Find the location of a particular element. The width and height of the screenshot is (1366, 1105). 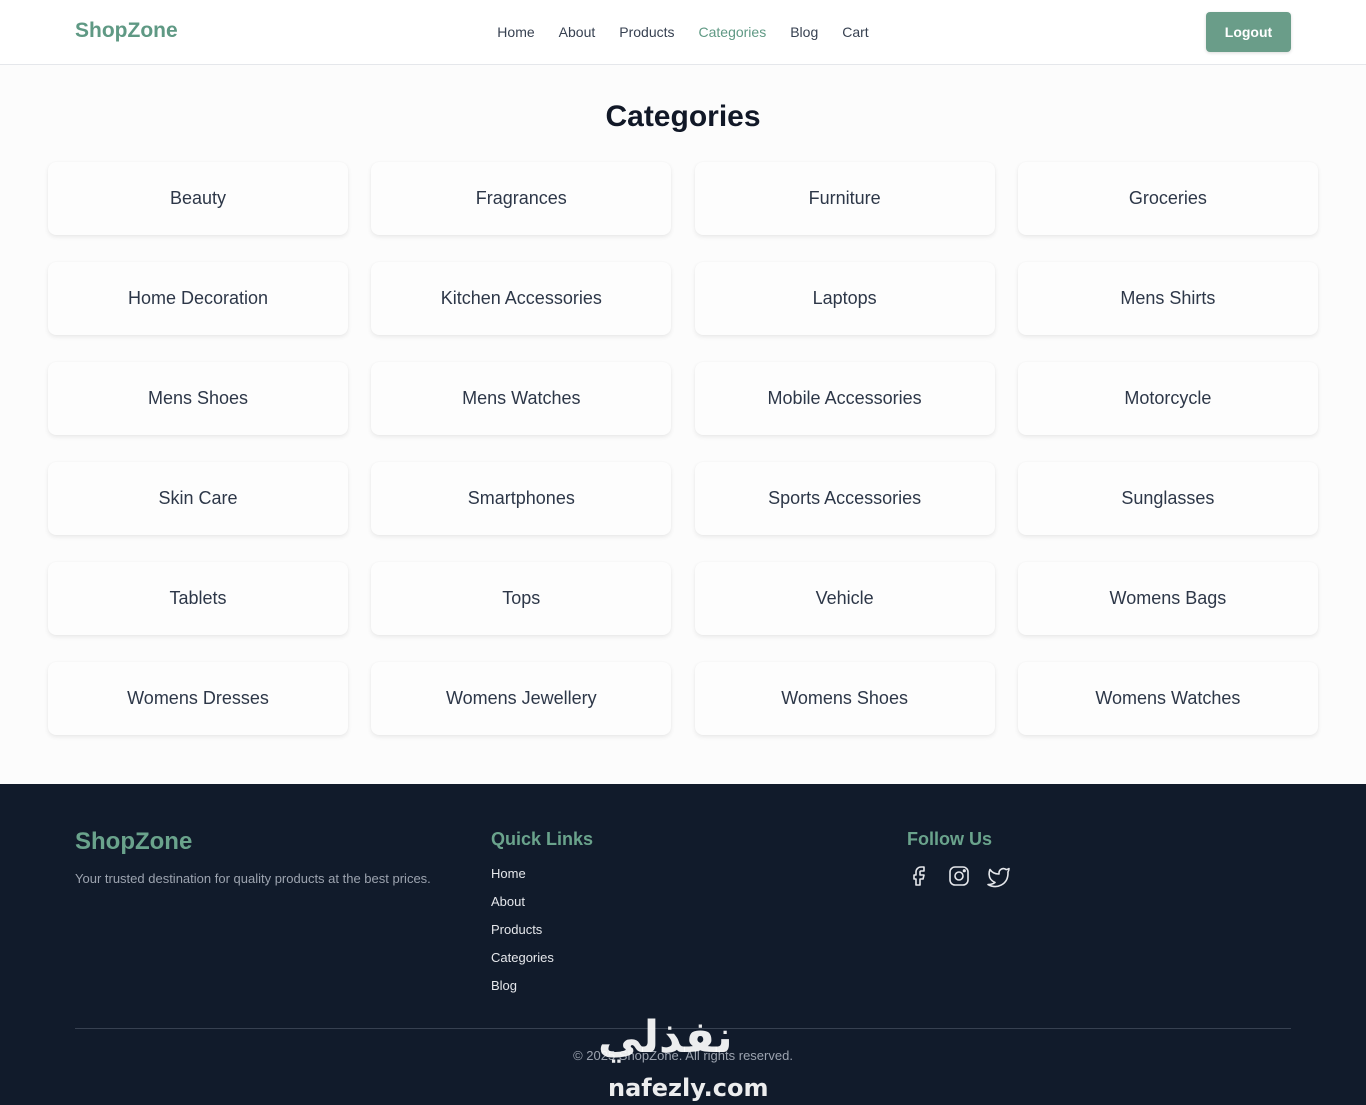

category-label: Womens Bags is located at coordinates (1168, 598).